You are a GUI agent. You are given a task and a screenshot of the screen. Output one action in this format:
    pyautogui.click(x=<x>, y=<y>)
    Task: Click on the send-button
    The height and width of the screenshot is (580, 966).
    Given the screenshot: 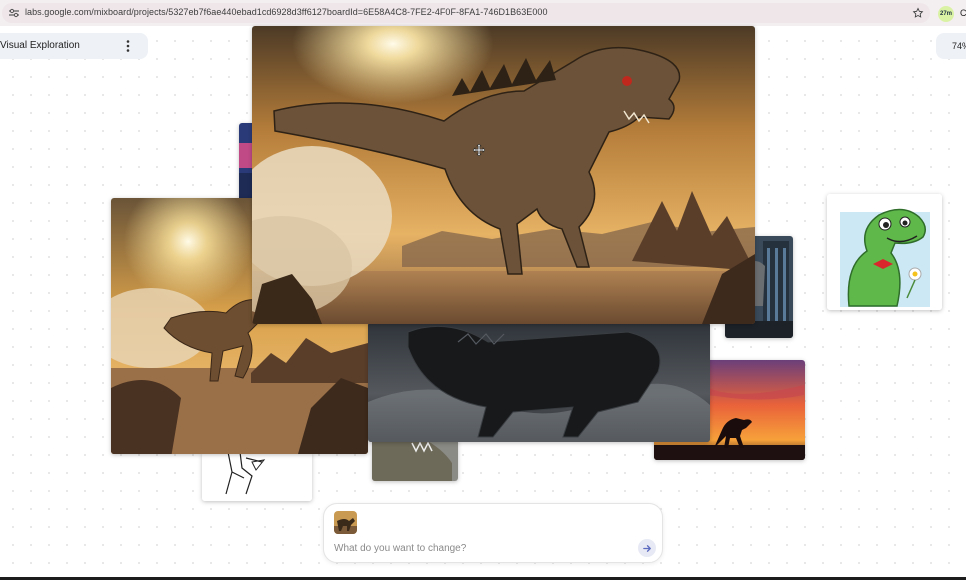 What is the action you would take?
    pyautogui.click(x=647, y=548)
    